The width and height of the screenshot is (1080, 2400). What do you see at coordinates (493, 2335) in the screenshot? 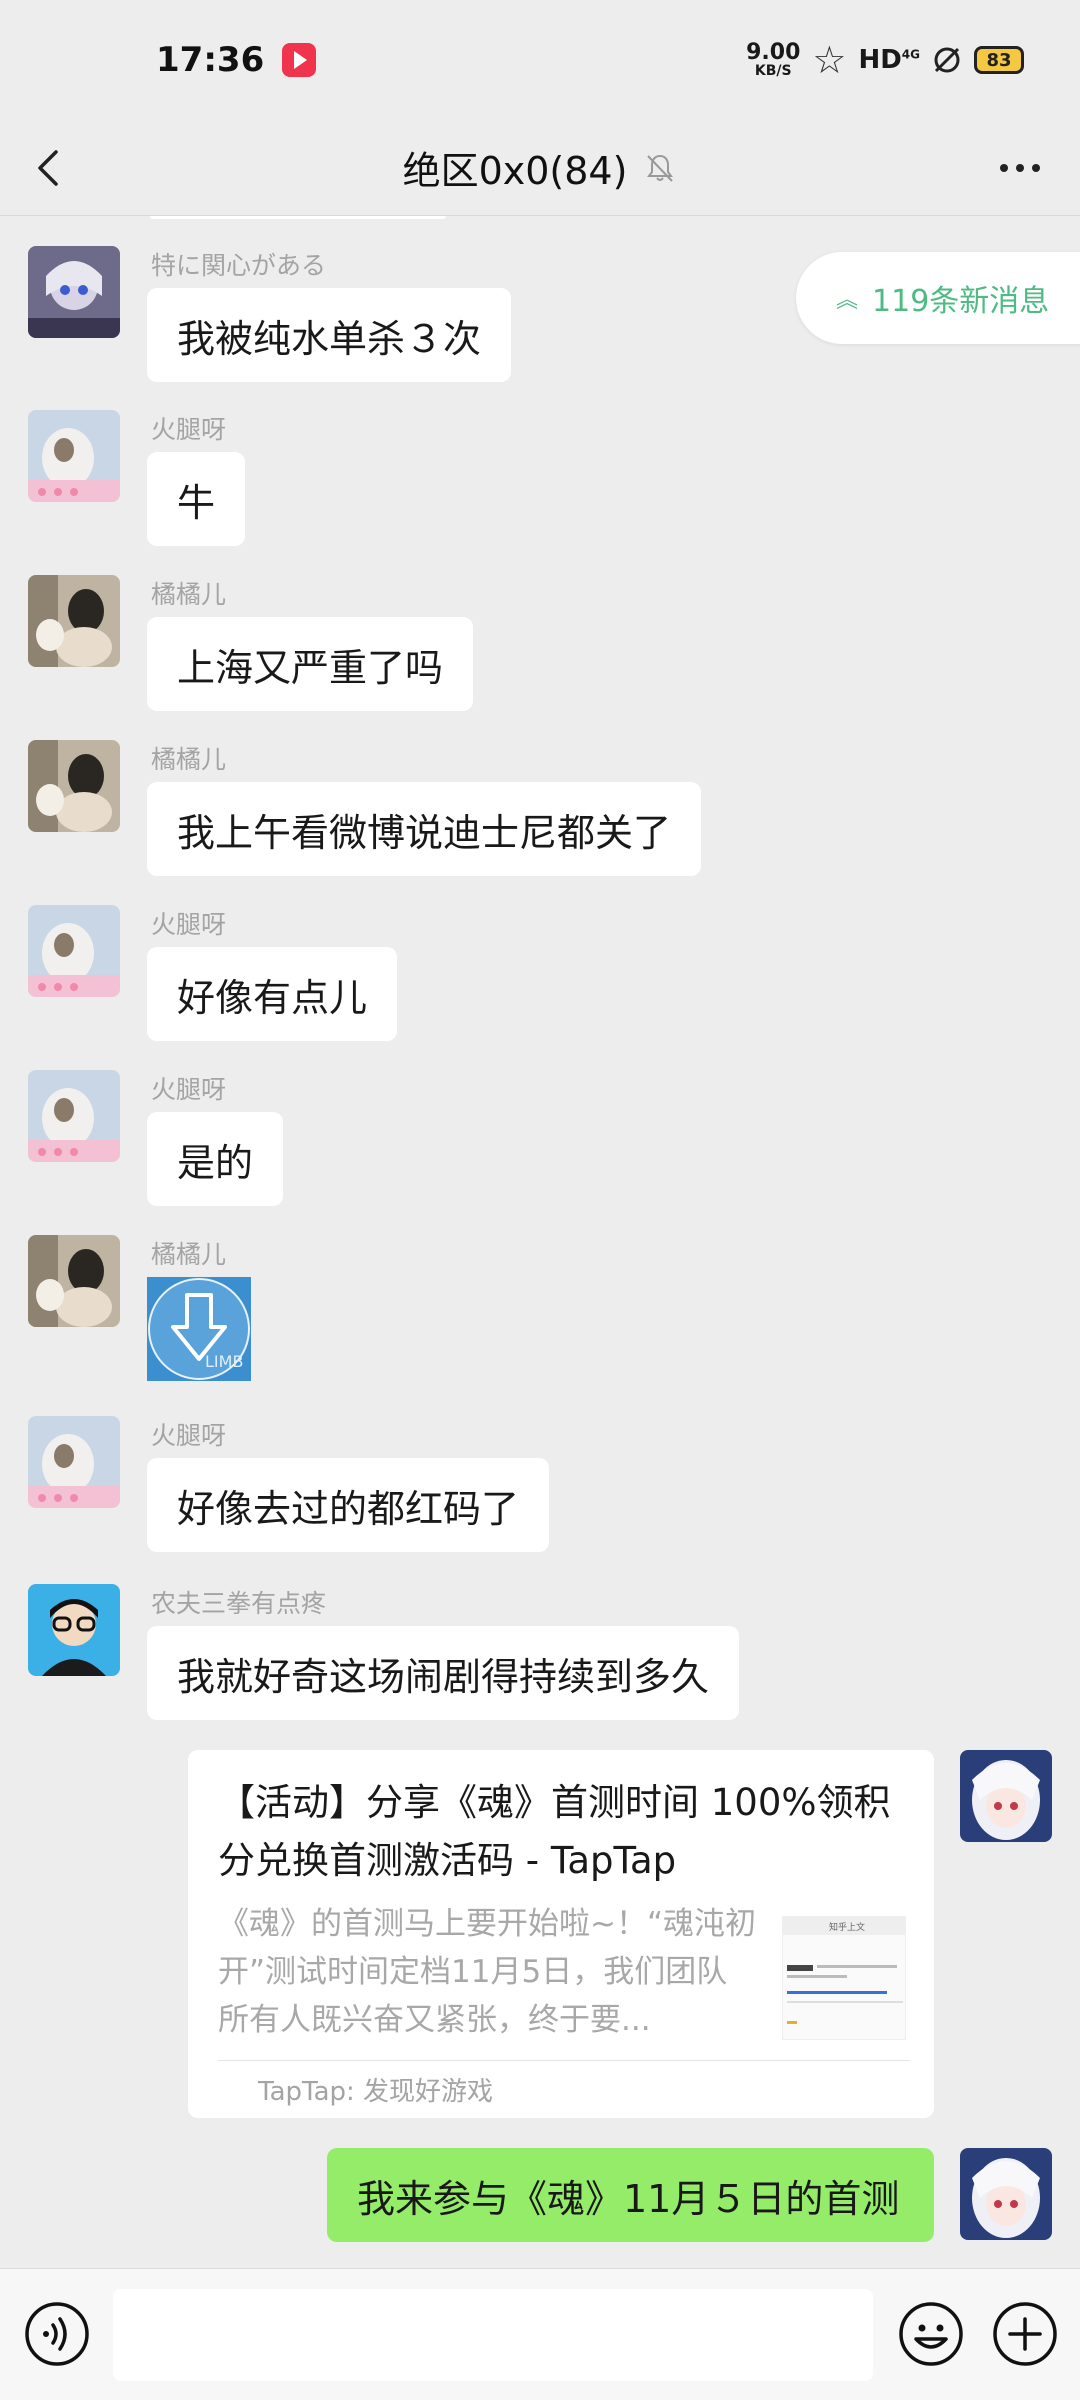
I see `message-input` at bounding box center [493, 2335].